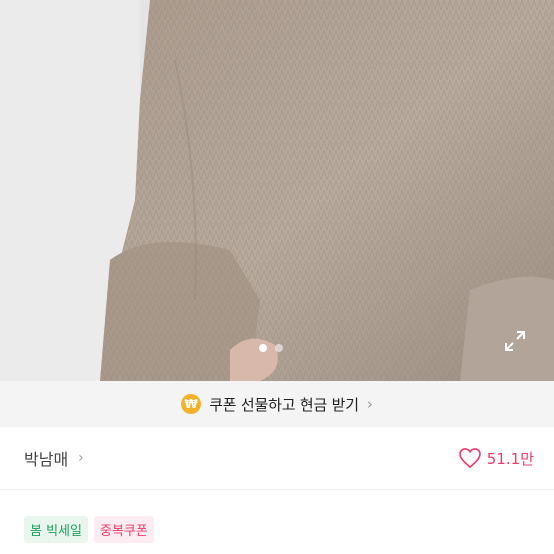  I want to click on coupon-gift-banner: ₩ 쿠폰 선물하고 현금 받기 ›, so click(277, 404).